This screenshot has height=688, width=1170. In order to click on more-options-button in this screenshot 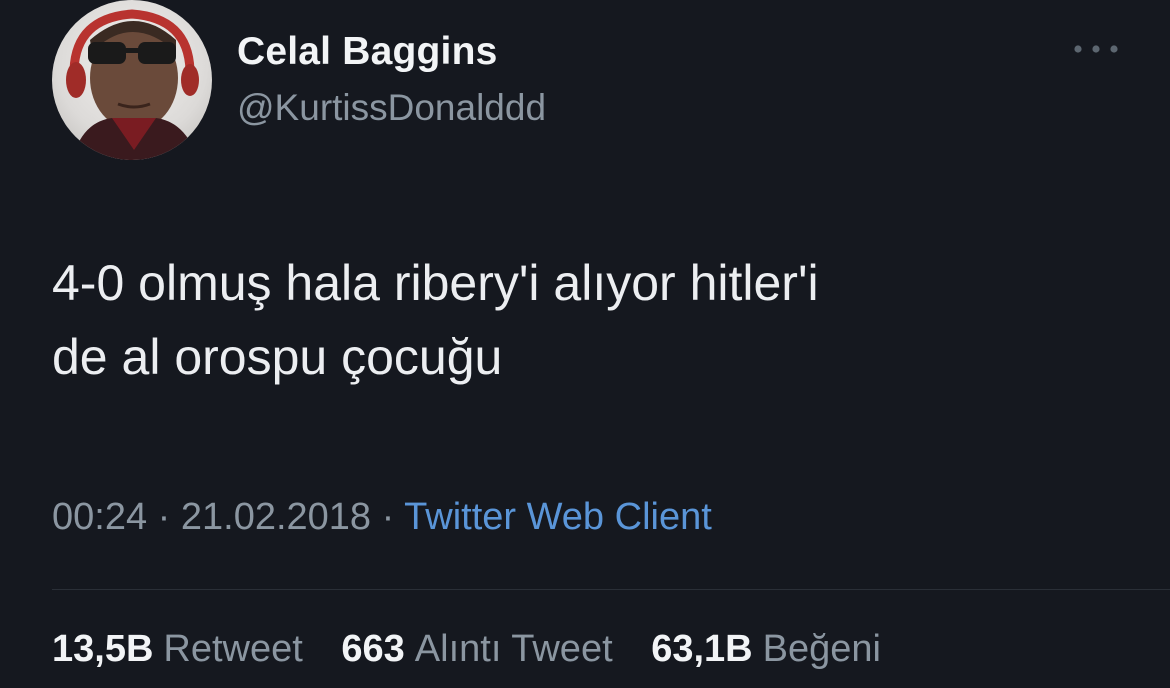, I will do `click(1096, 49)`.